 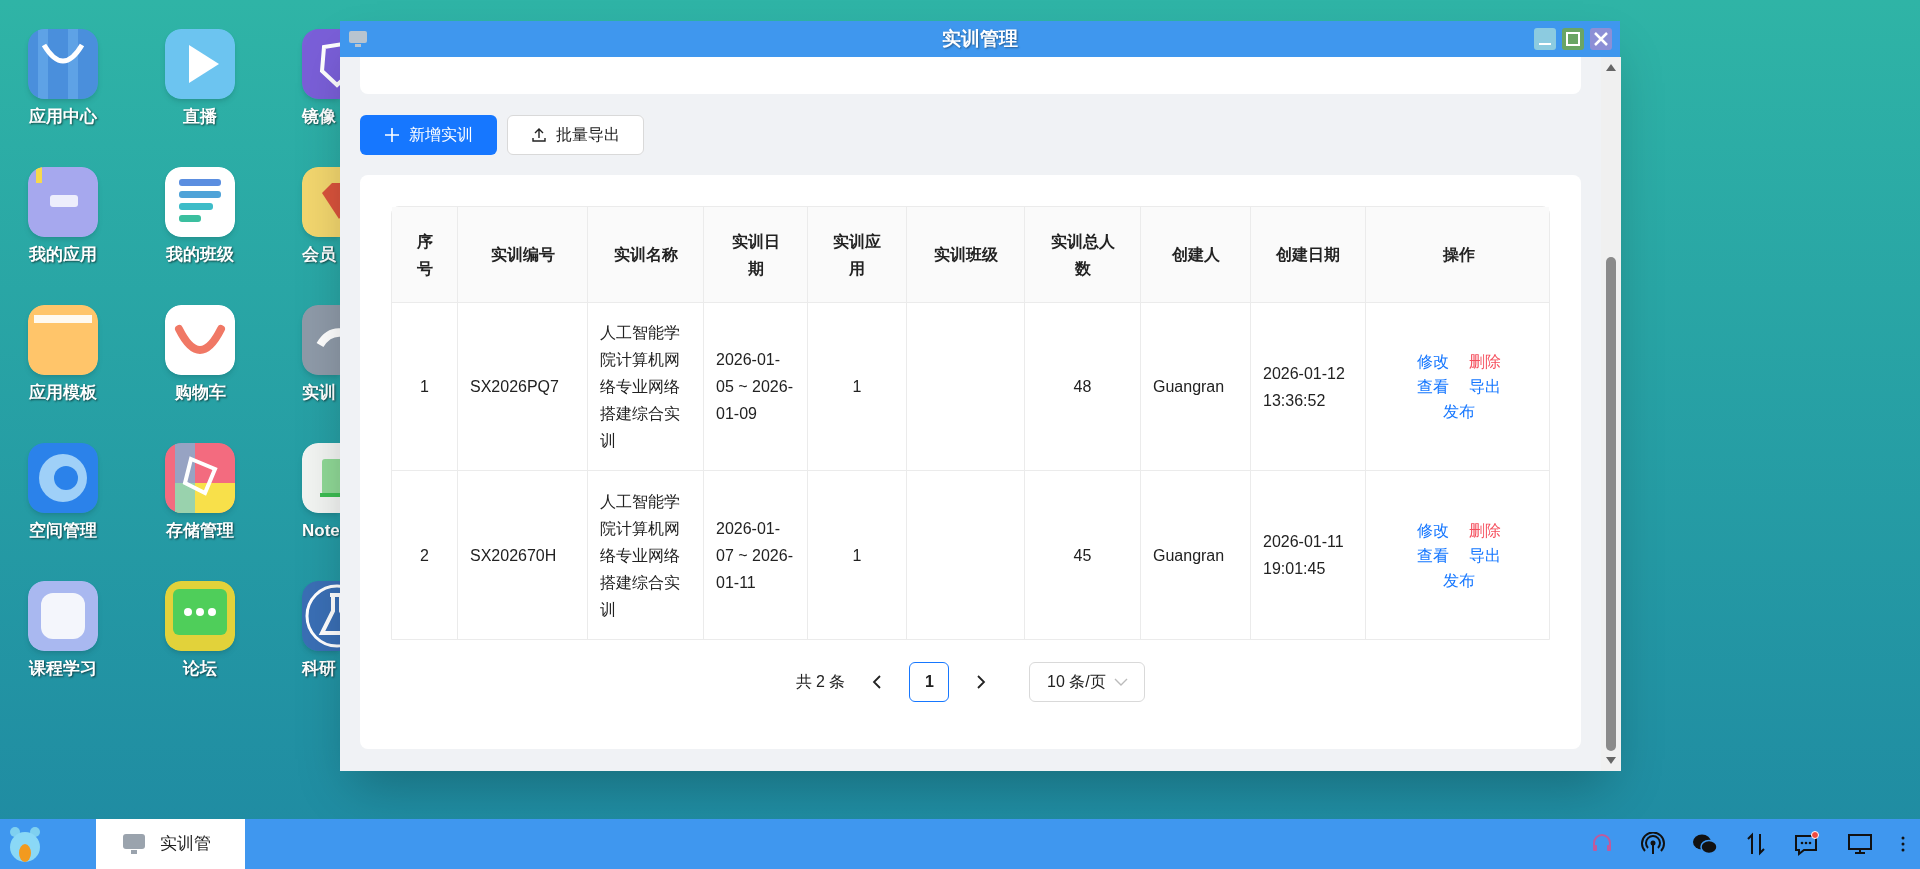 What do you see at coordinates (63, 117) in the screenshot?
I see `desktop-icon-label: 应用中心` at bounding box center [63, 117].